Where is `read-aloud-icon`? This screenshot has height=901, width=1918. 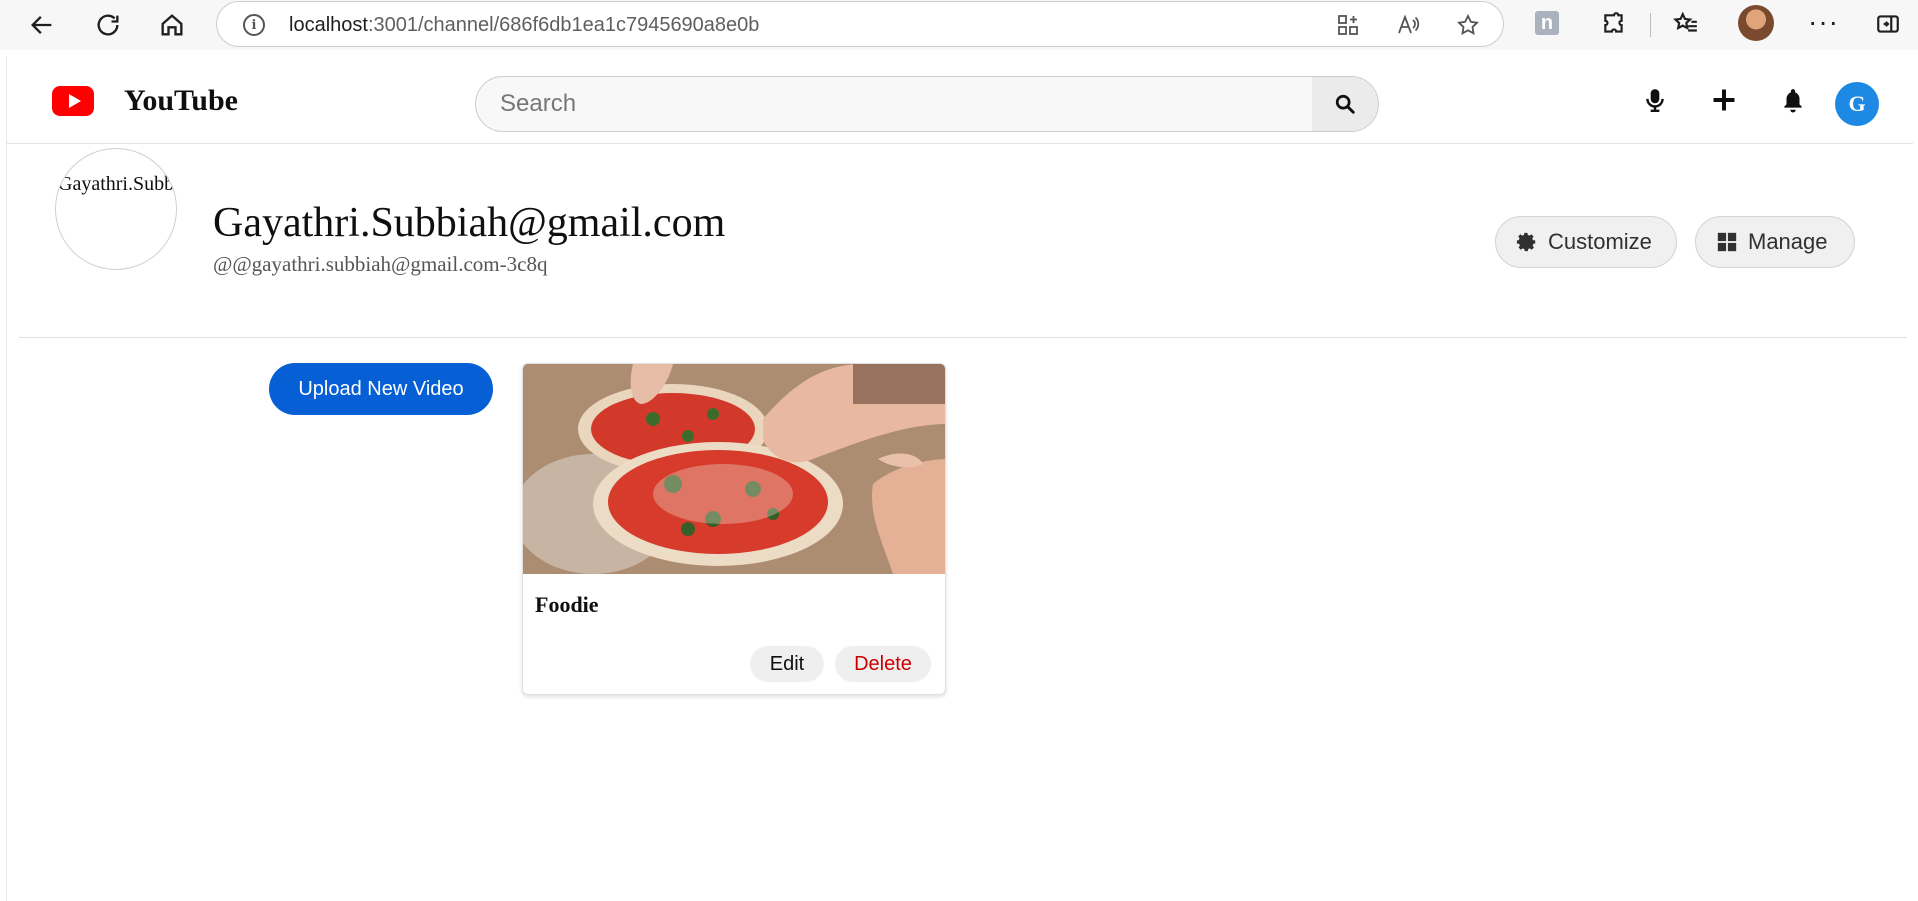
read-aloud-icon is located at coordinates (1408, 25).